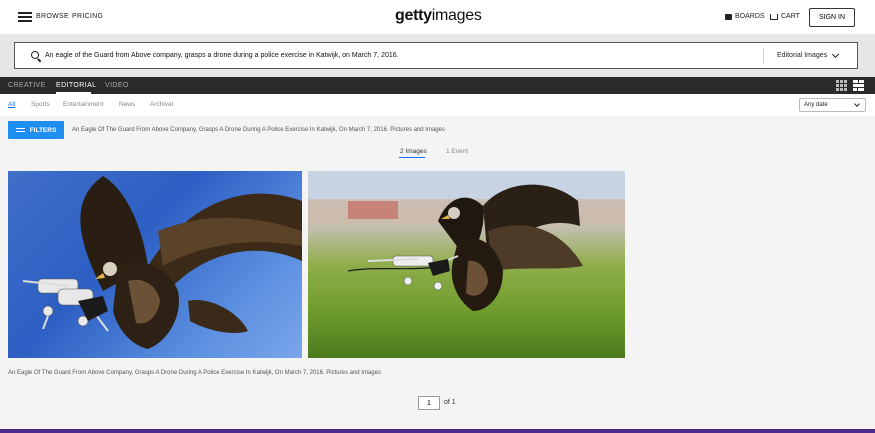 The width and height of the screenshot is (875, 433). What do you see at coordinates (52, 16) in the screenshot?
I see `browse-link: BROWSE` at bounding box center [52, 16].